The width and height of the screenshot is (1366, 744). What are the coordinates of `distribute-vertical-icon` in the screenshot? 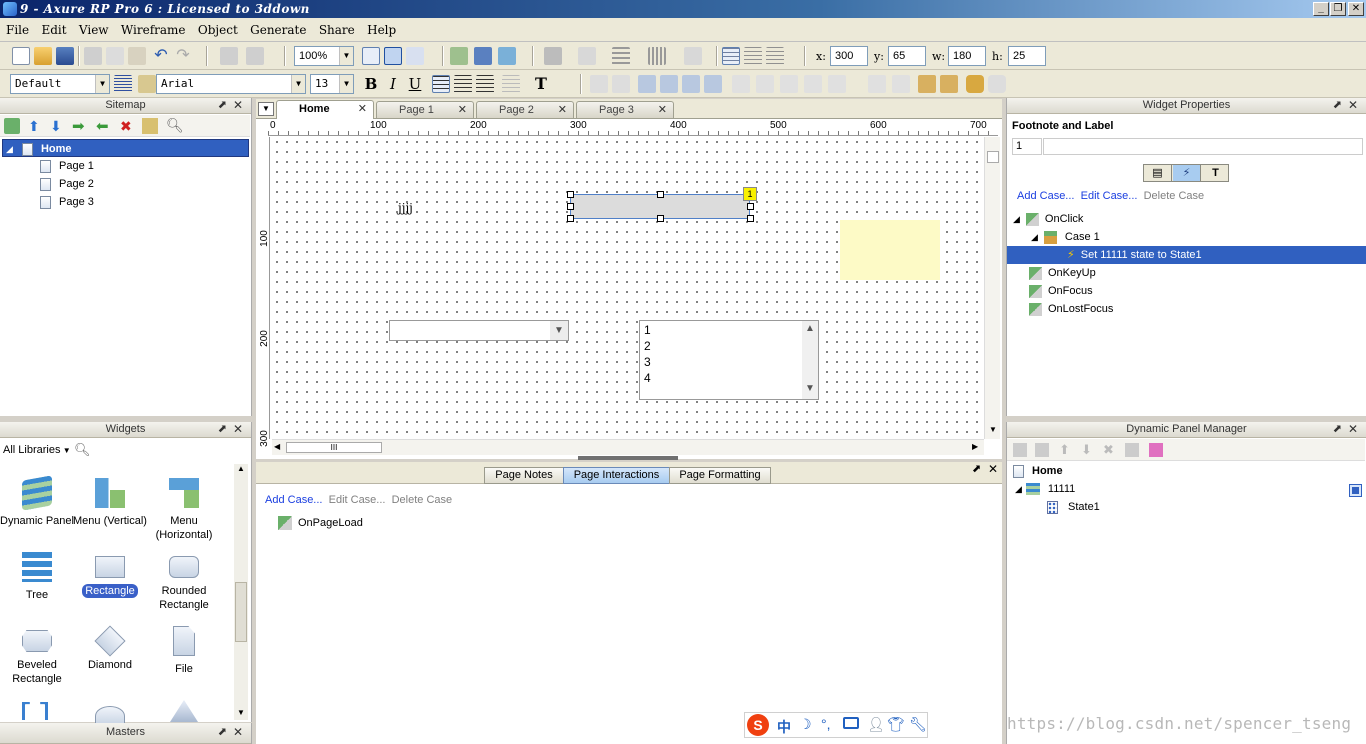 It's located at (901, 84).